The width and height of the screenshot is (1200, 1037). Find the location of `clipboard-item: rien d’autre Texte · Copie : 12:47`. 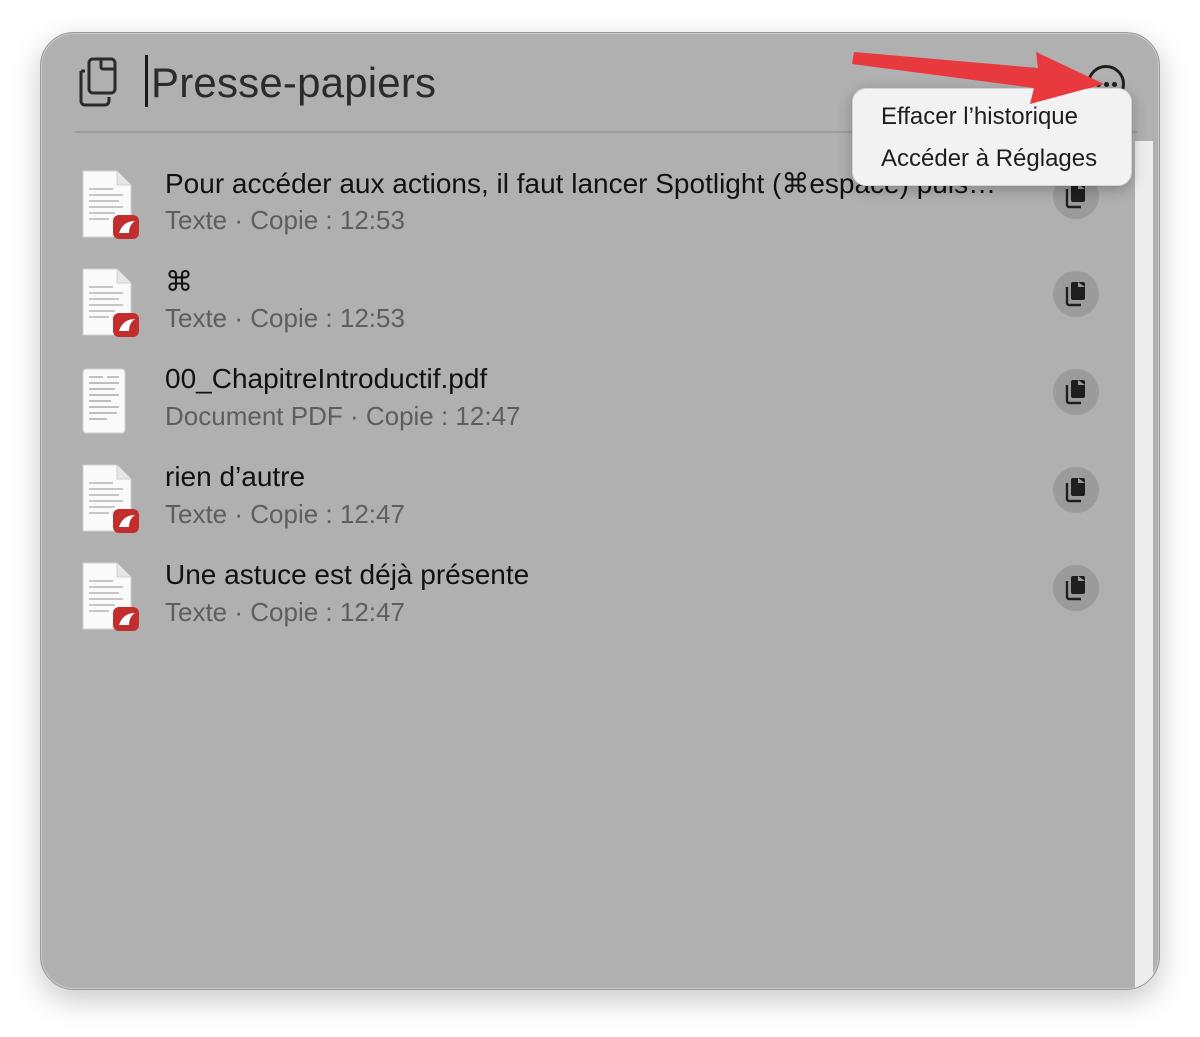

clipboard-item: rien d’autre Texte · Copie : 12:47 is located at coordinates (588, 504).